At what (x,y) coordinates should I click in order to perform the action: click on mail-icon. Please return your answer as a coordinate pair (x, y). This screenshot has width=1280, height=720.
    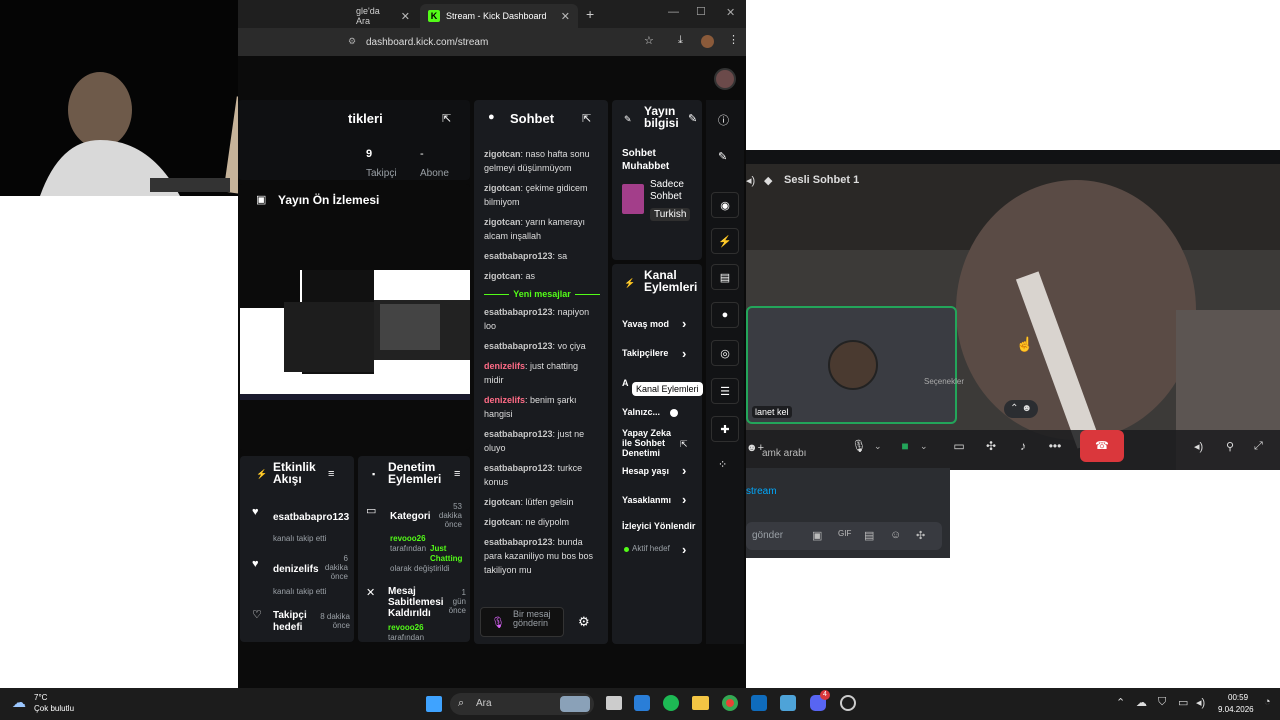
    Looking at the image, I should click on (759, 703).